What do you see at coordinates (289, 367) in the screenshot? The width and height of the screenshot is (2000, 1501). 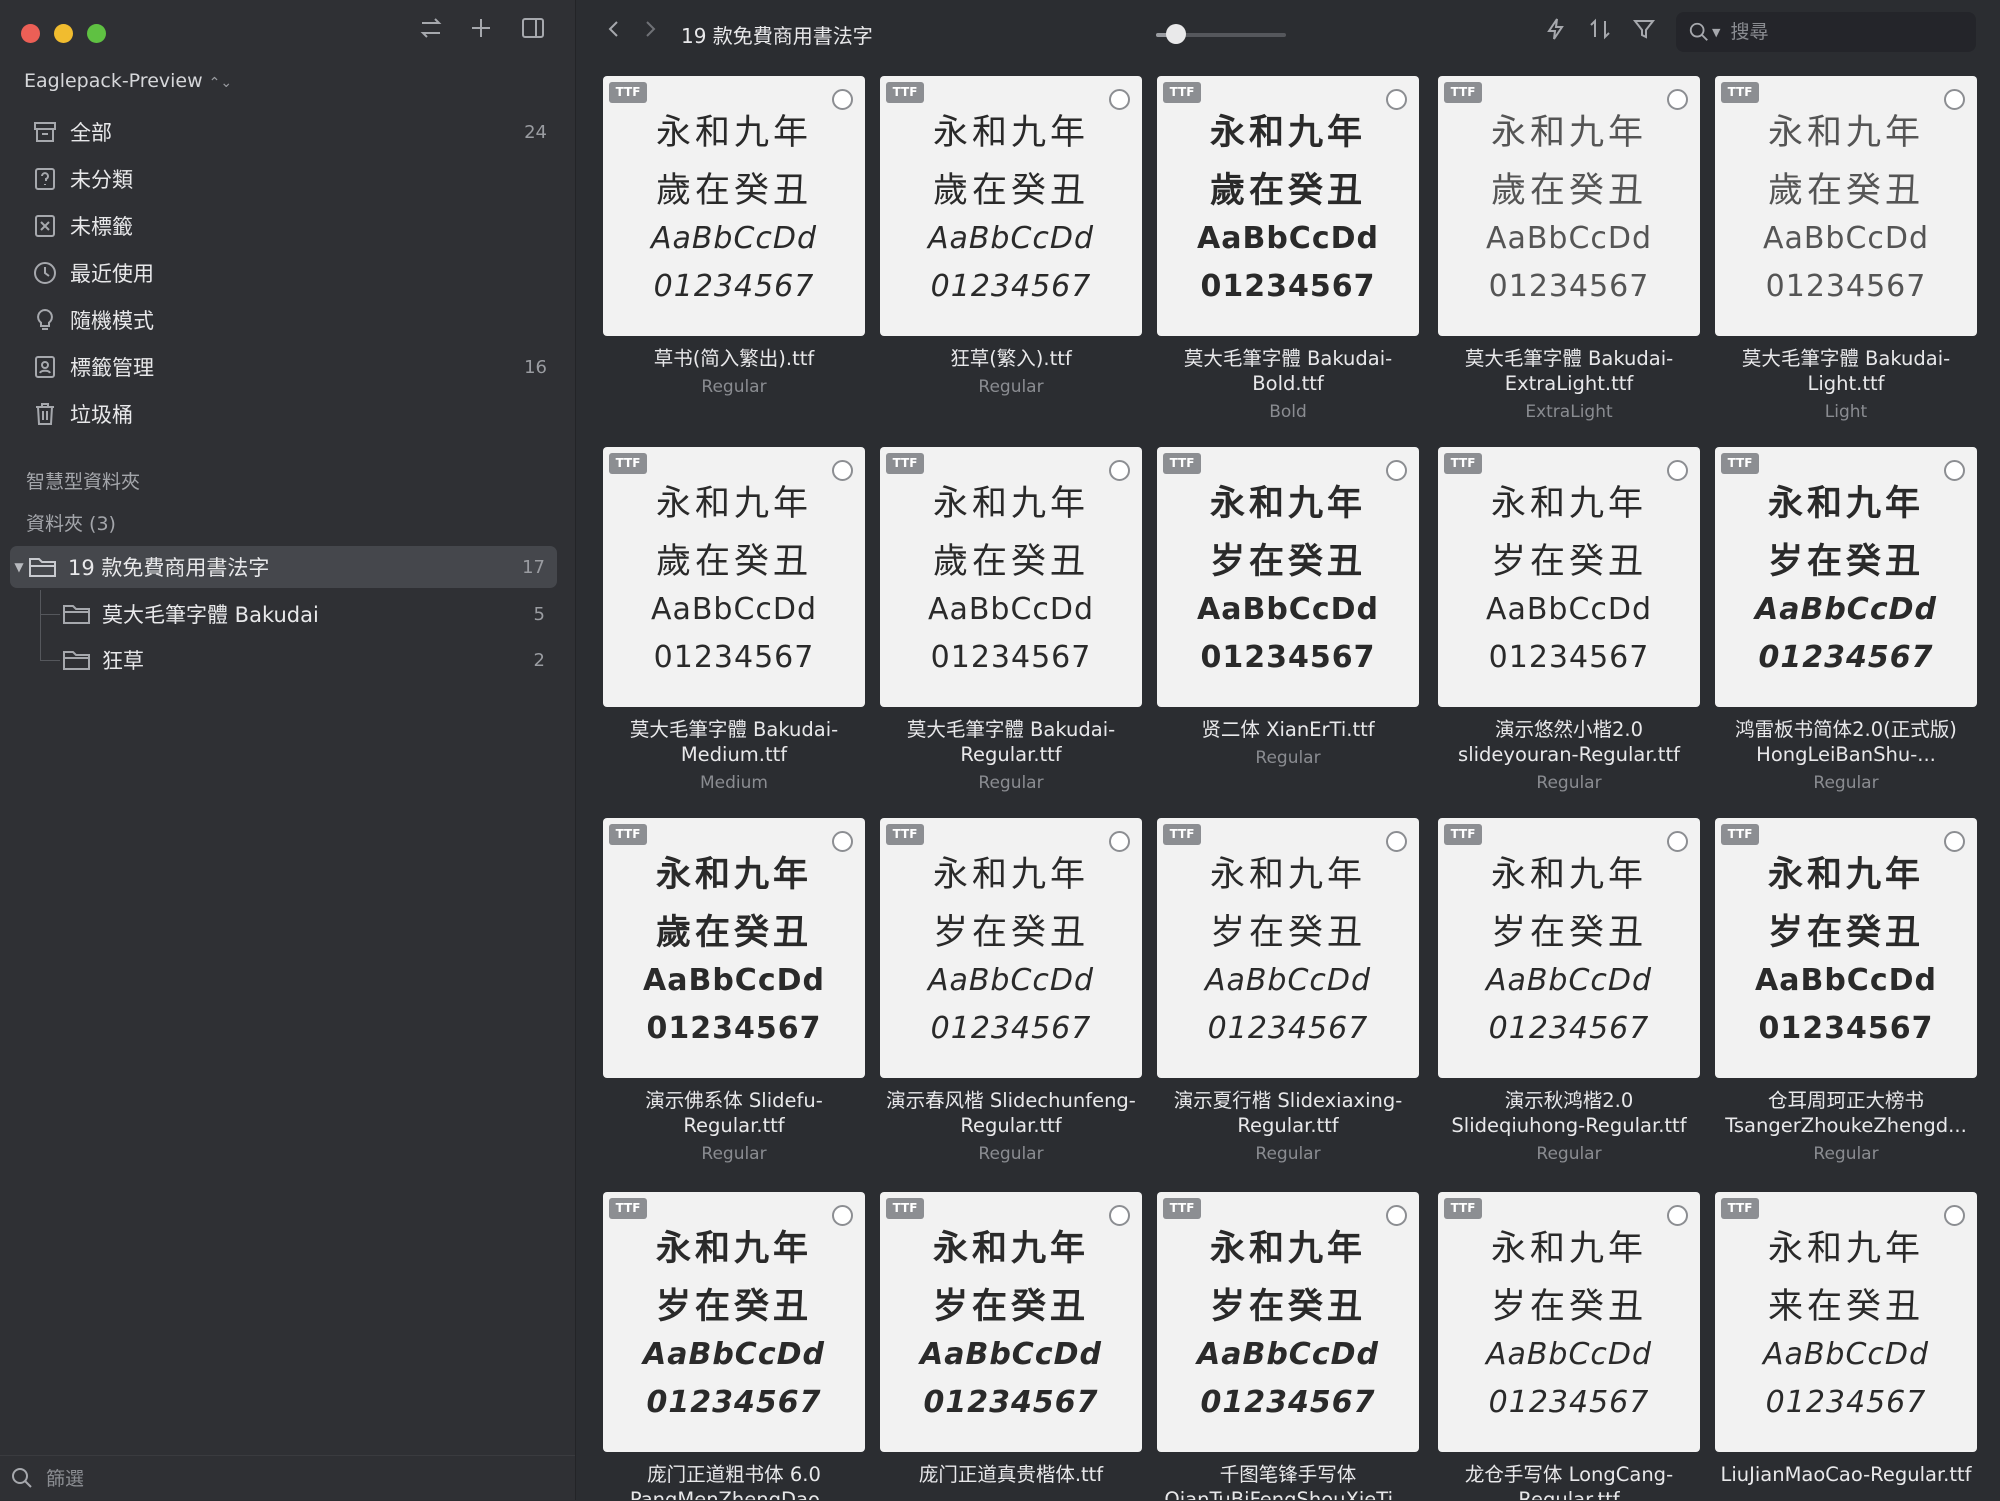 I see `nav-item-tag-manager: 標籤管理 16` at bounding box center [289, 367].